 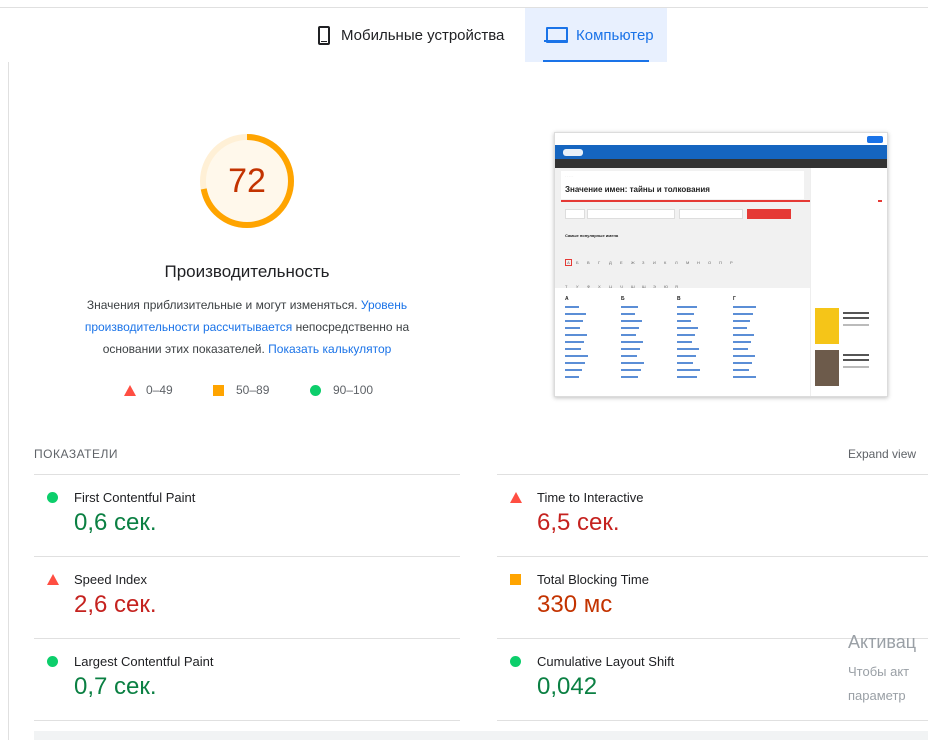 I want to click on performance-title: Производительность, so click(x=247, y=271).